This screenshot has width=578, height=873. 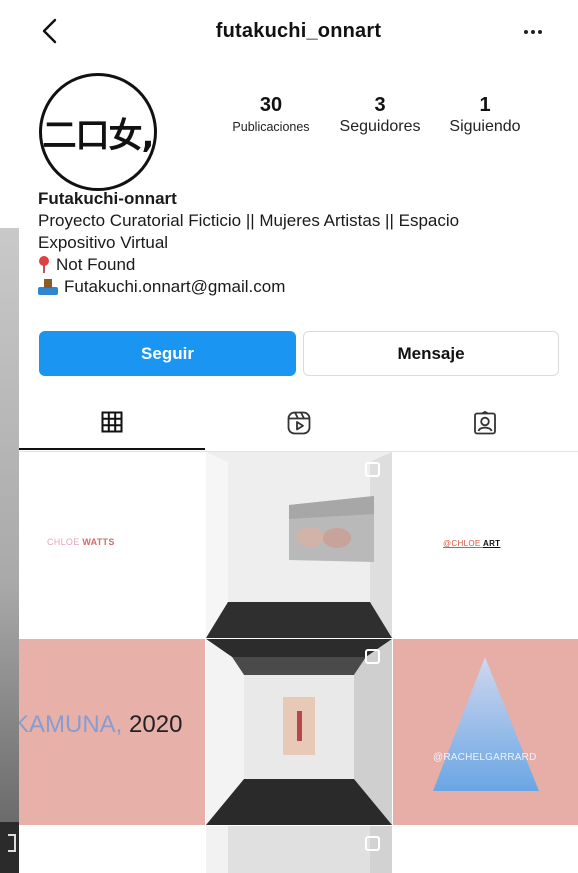 I want to click on post-text-handle: @CHLOE, so click(x=462, y=543).